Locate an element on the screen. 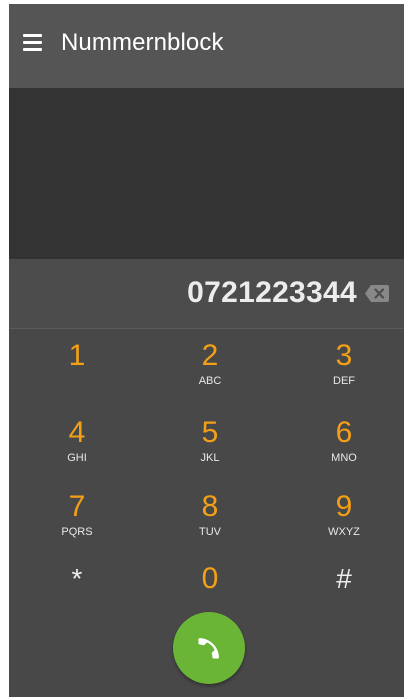 This screenshot has width=411, height=697. key-2: 2 ABC is located at coordinates (210, 366).